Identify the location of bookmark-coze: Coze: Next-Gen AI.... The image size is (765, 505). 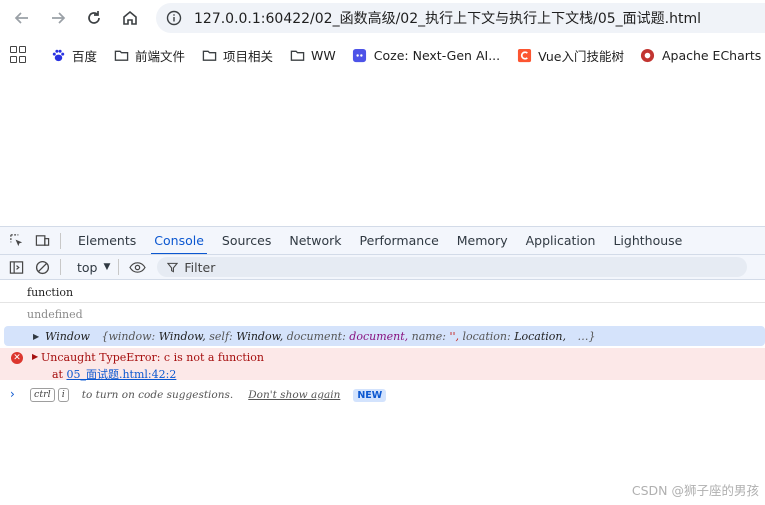
(426, 55).